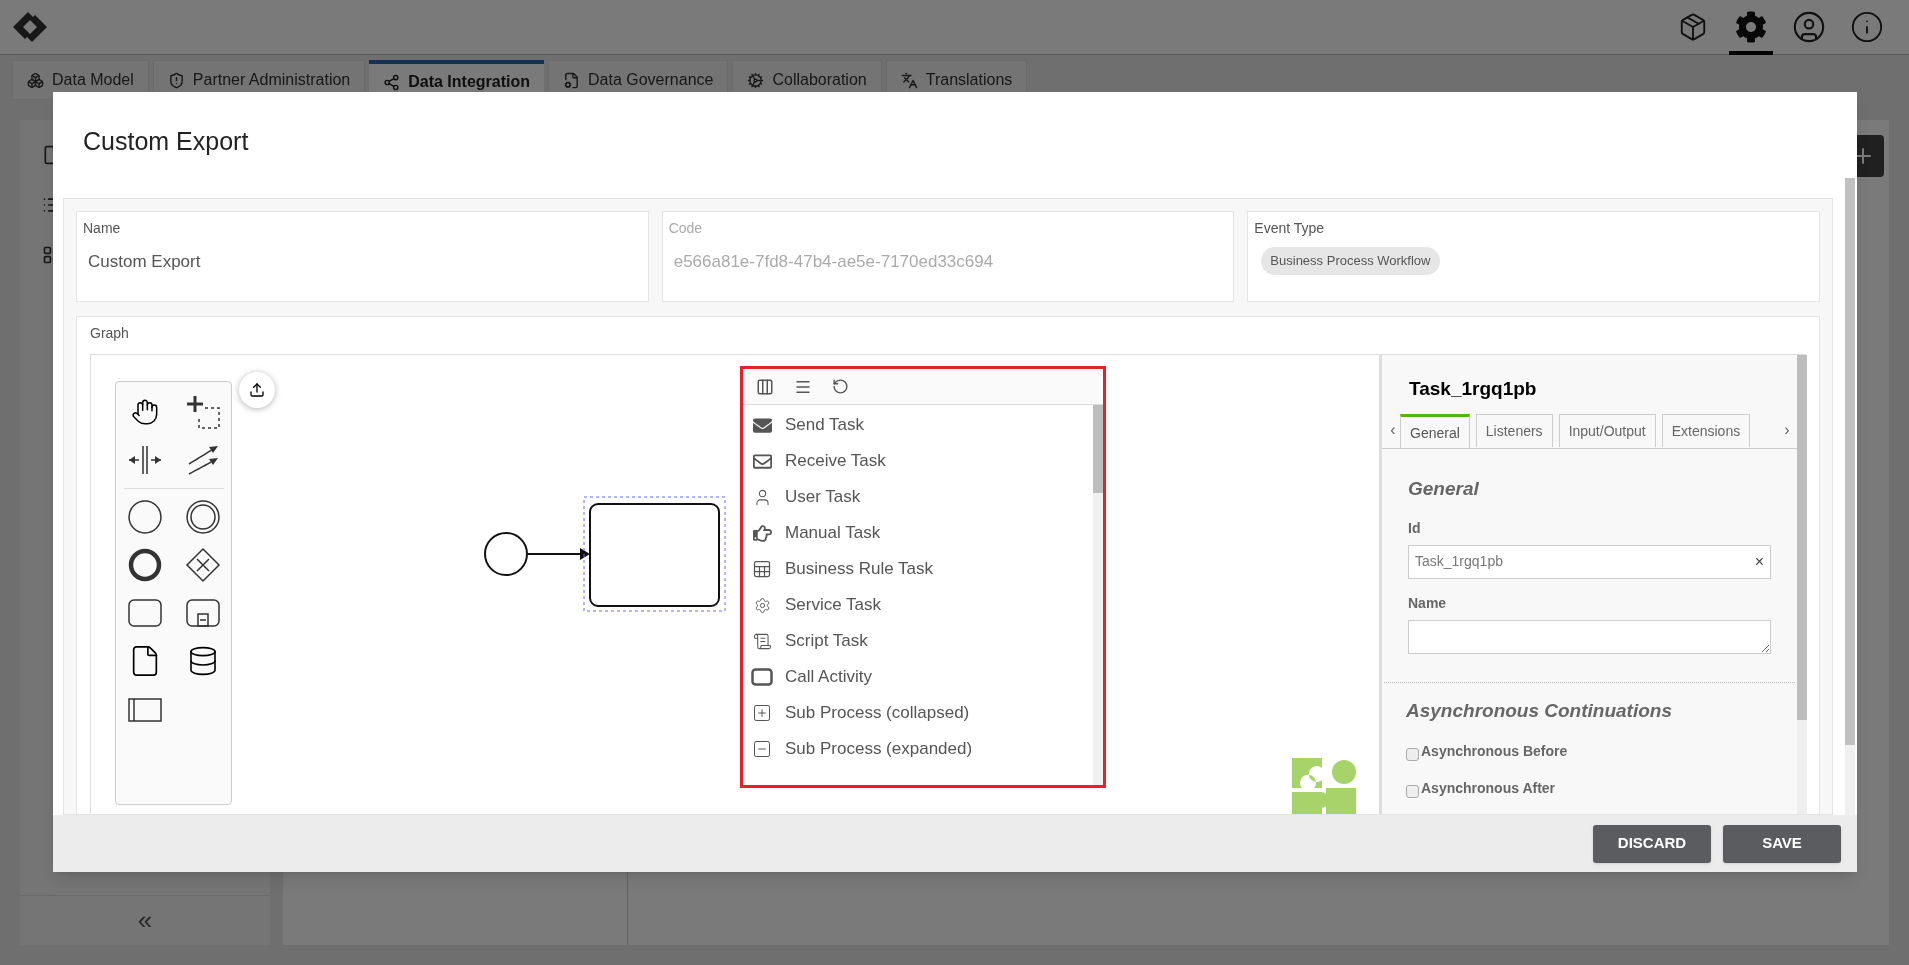 The image size is (1909, 965). What do you see at coordinates (202, 517) in the screenshot?
I see `double-circle-icon` at bounding box center [202, 517].